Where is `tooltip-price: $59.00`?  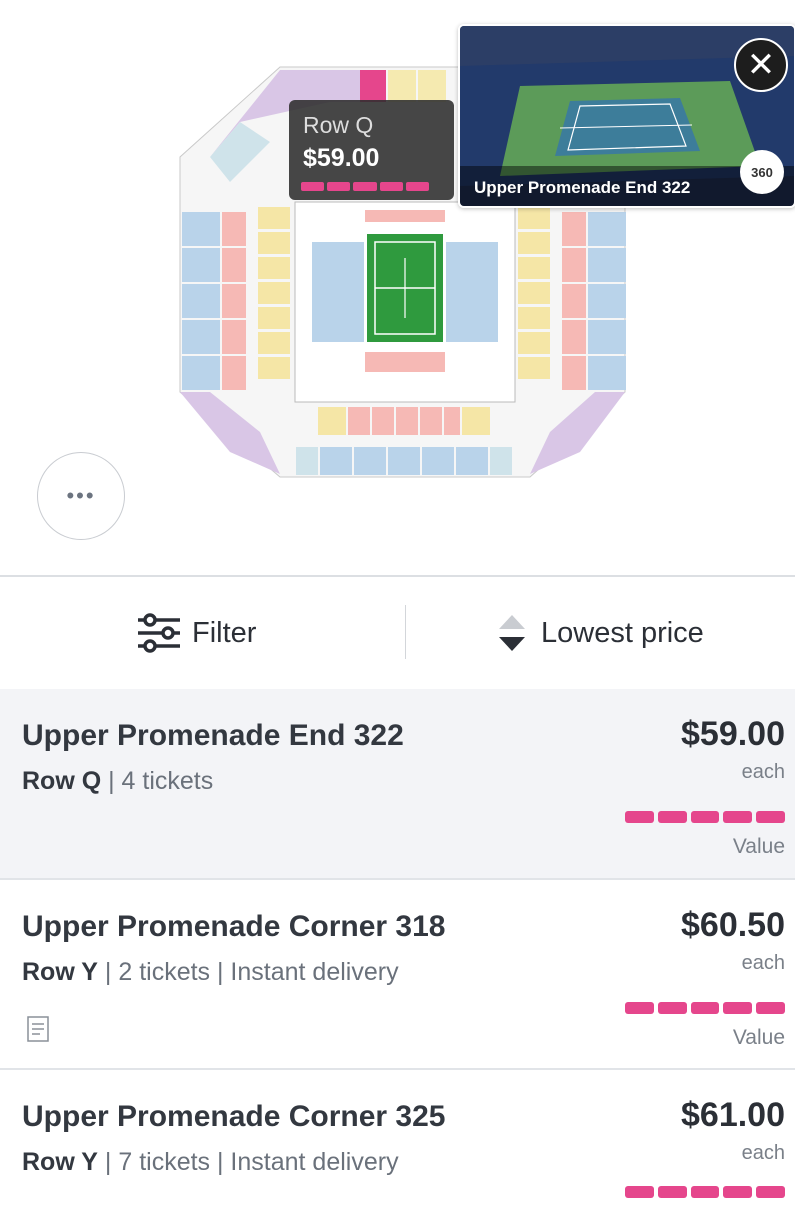
tooltip-price: $59.00 is located at coordinates (341, 158).